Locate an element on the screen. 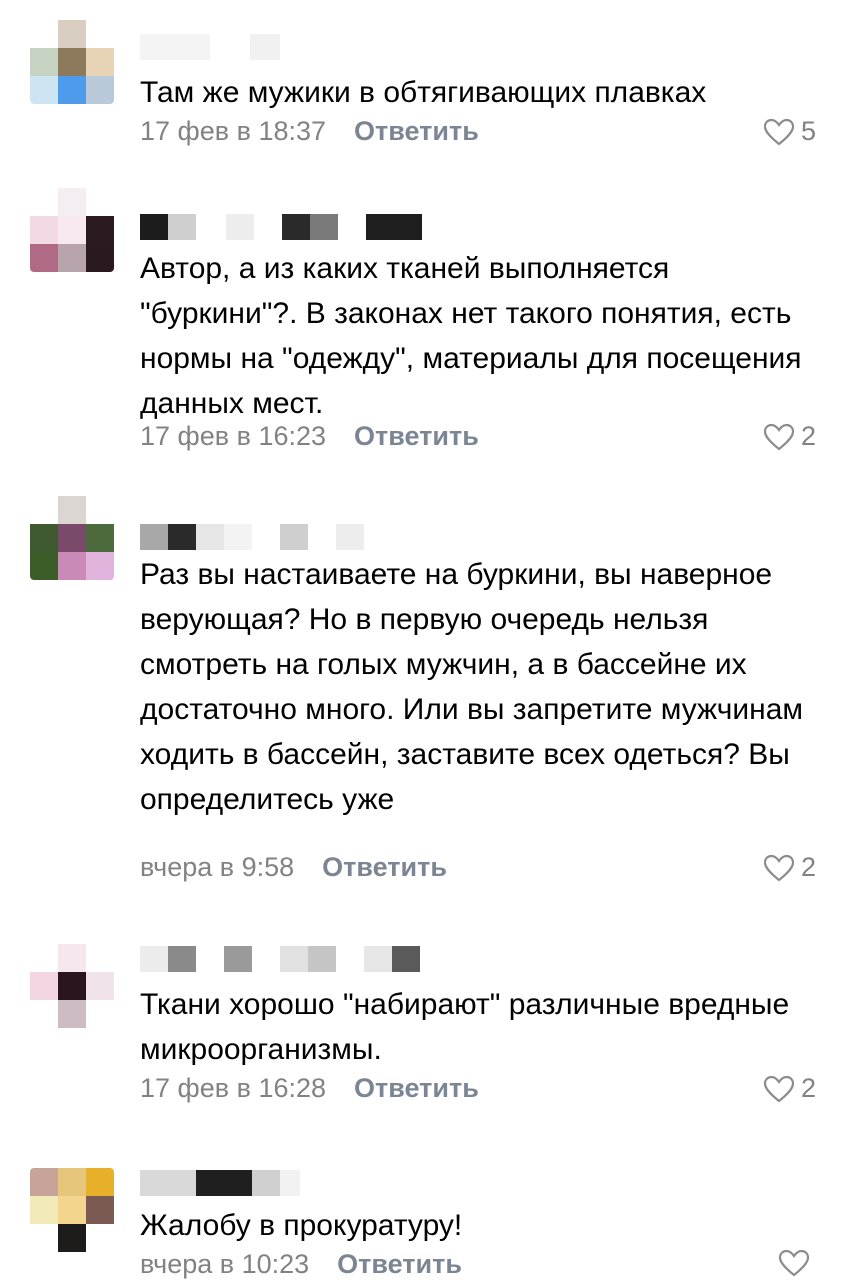 The width and height of the screenshot is (850, 1280). comment-meta: 17 фев в 16:23 Ответить is located at coordinates (309, 436).